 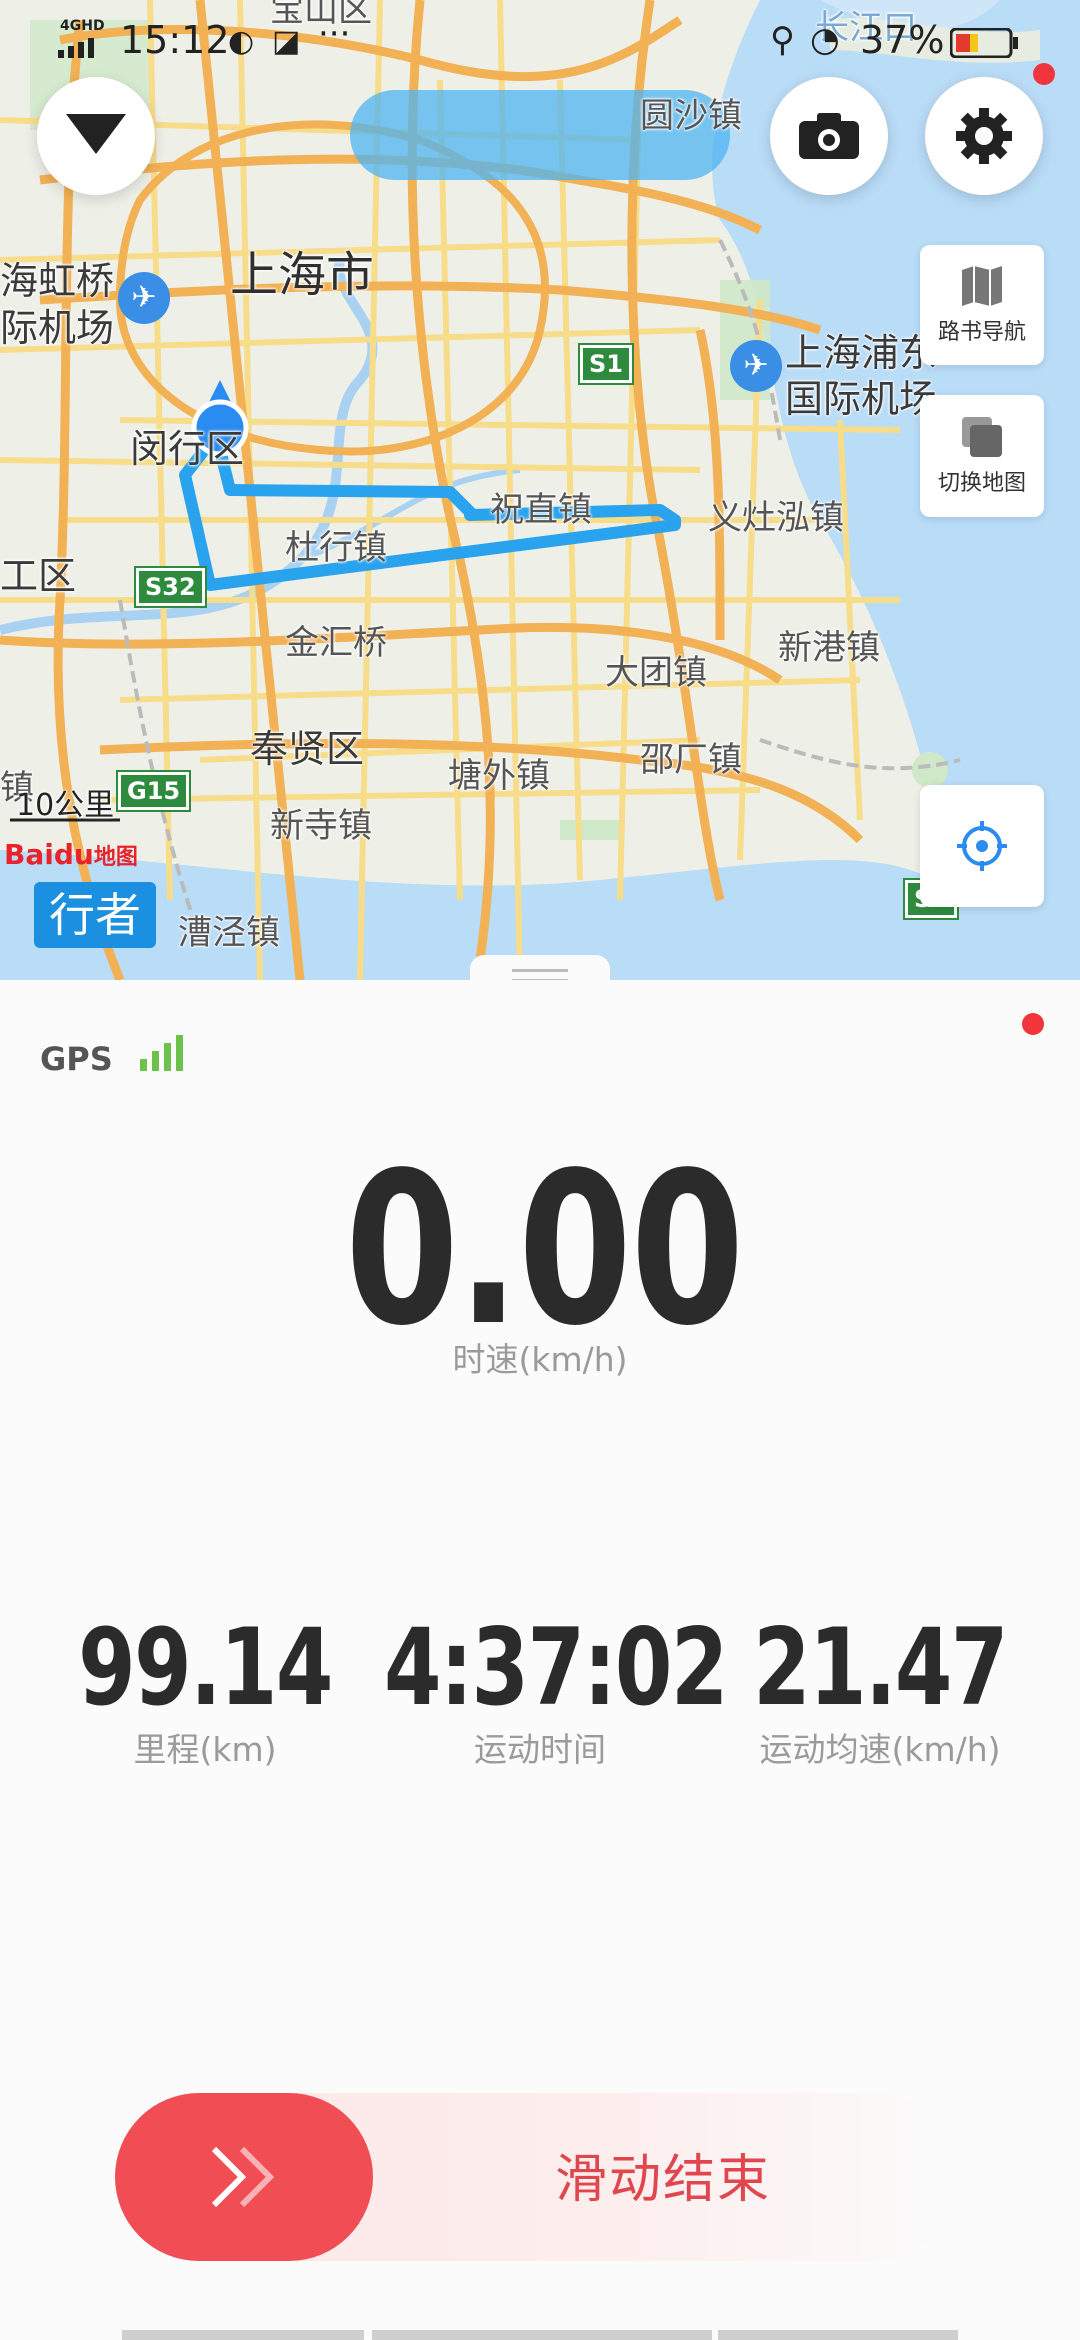 I want to click on camera-button, so click(x=829, y=136).